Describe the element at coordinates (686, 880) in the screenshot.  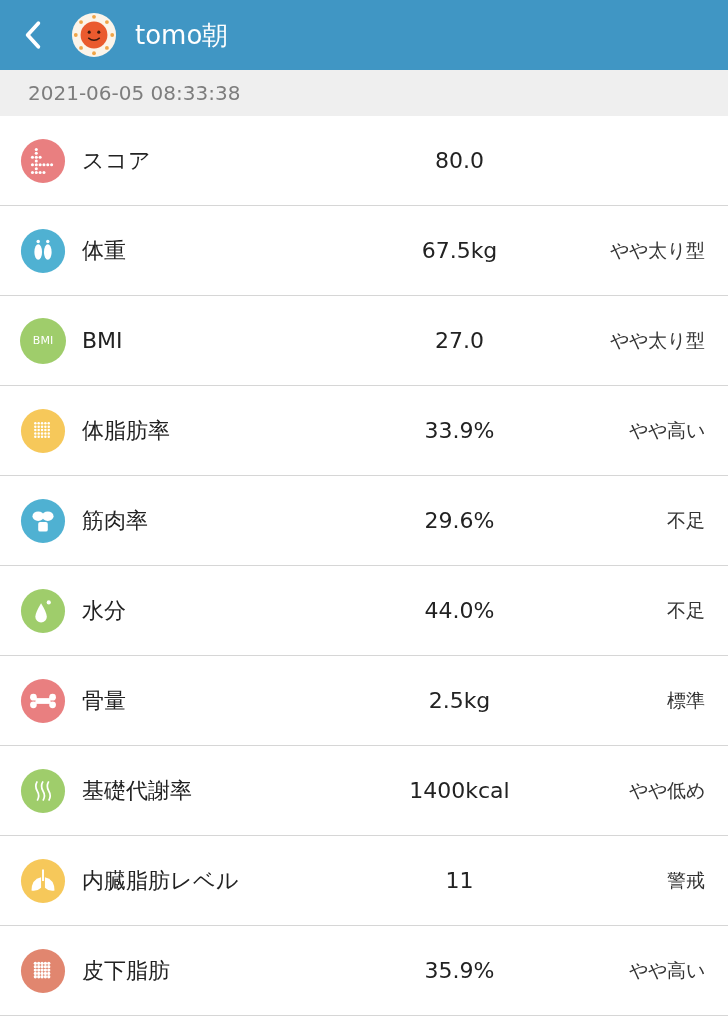
I see `metric-rating: 警戒` at that location.